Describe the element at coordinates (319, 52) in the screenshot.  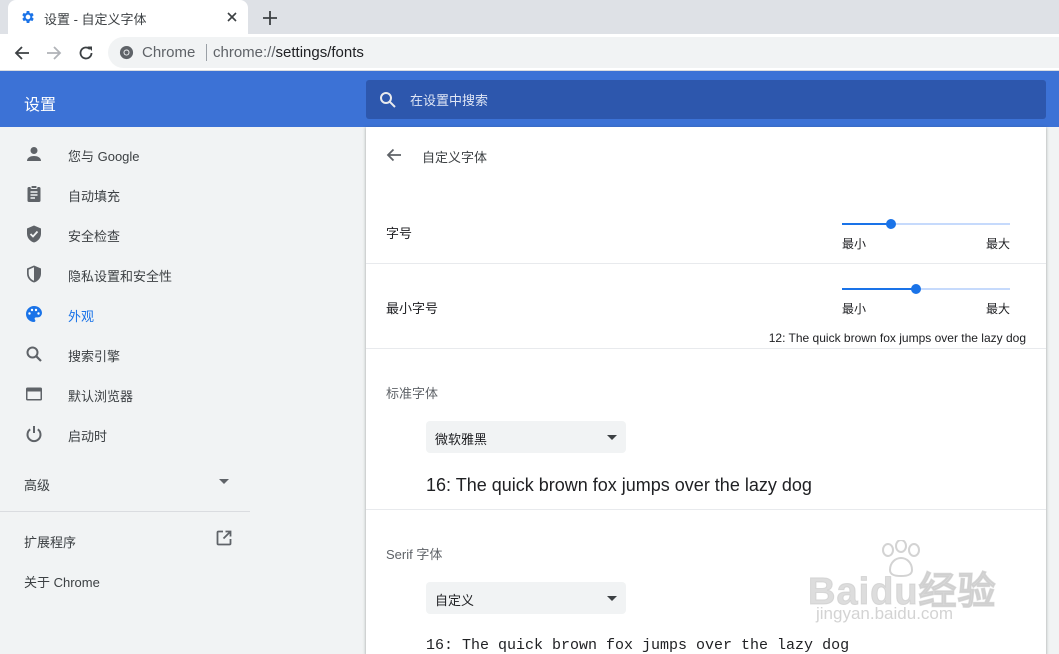
I see `url-path: settings/fonts` at that location.